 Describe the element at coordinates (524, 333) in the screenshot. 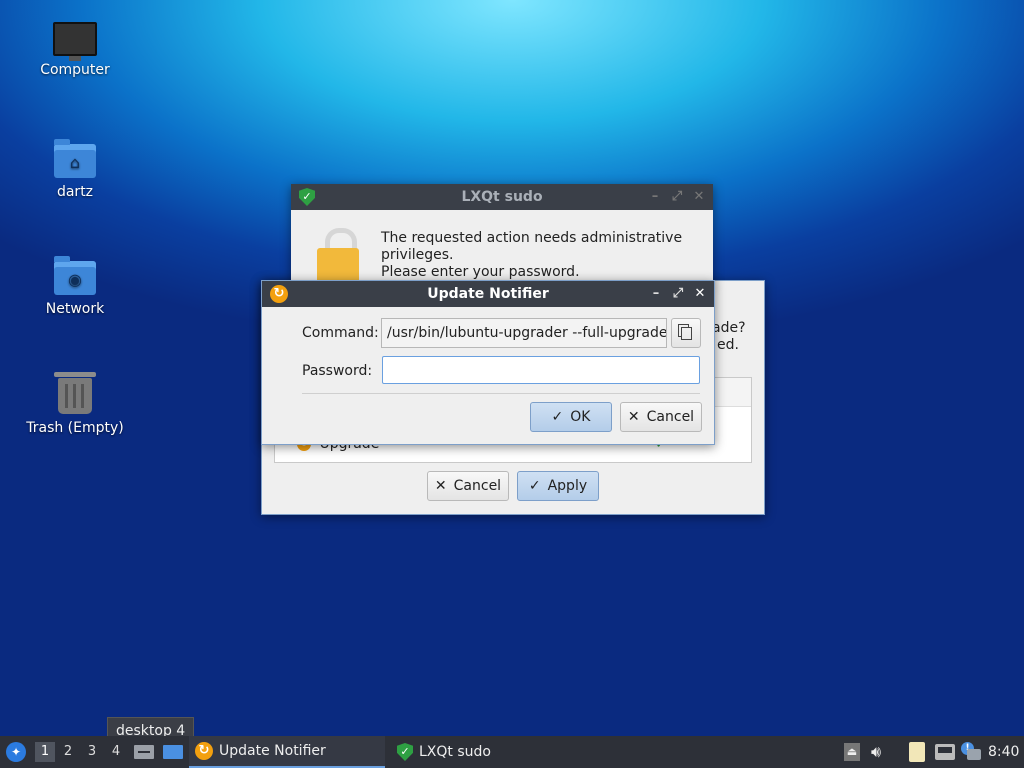

I see `command-field: /usr/bin/lubuntu-upgrader --full-upgrade` at that location.